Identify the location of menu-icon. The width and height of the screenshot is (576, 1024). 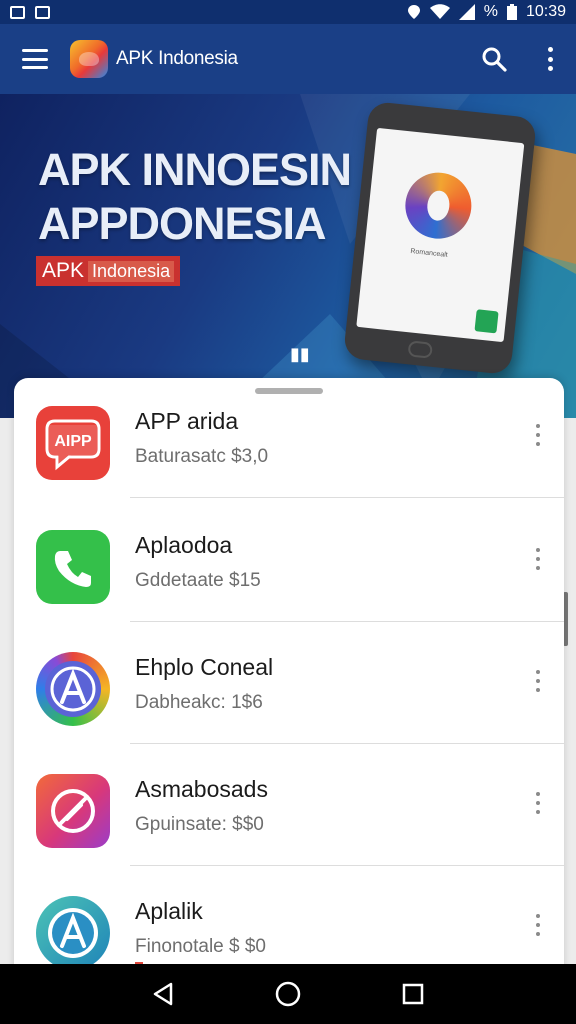
(35, 59).